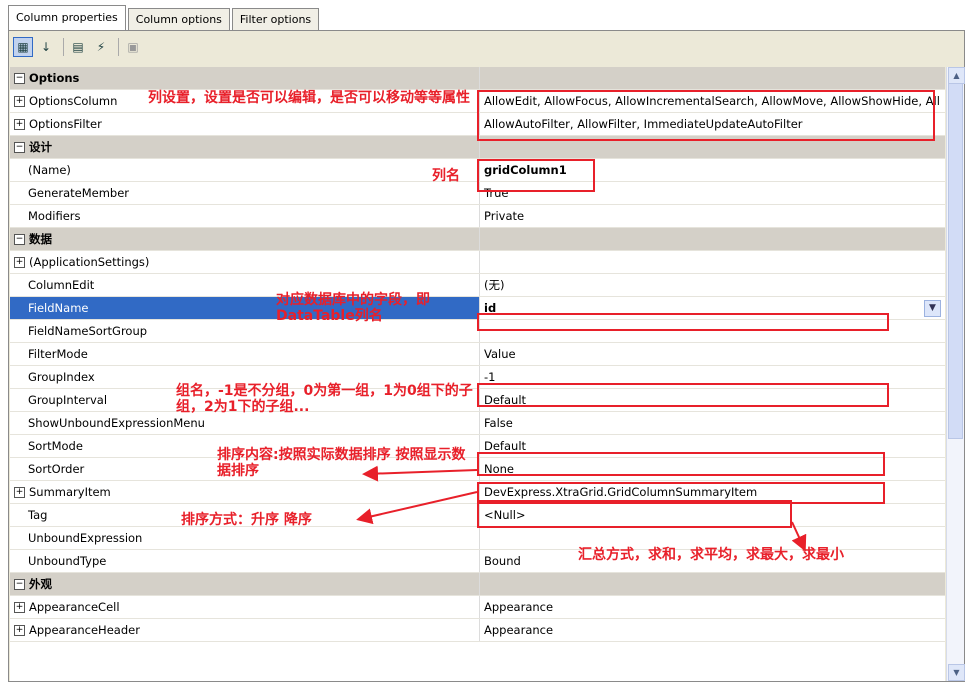 Image resolution: width=969 pixels, height=687 pixels. I want to click on property-row: ShowUnboundExpressionMenu False, so click(477, 423).